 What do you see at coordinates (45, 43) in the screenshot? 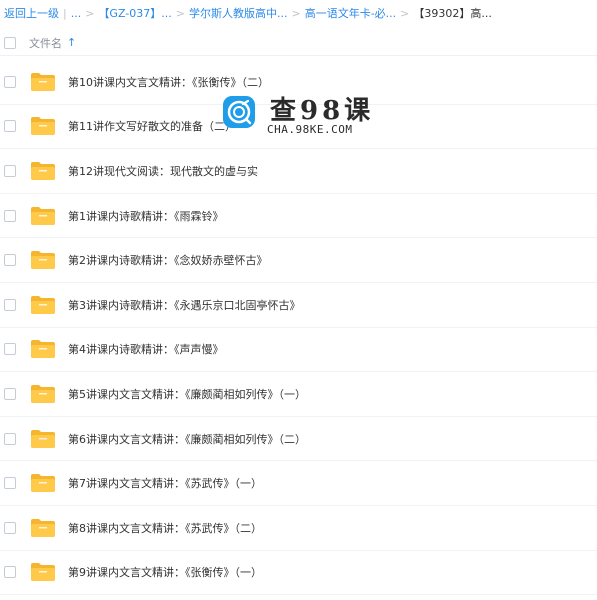
I see `column-header-label: 文件名` at bounding box center [45, 43].